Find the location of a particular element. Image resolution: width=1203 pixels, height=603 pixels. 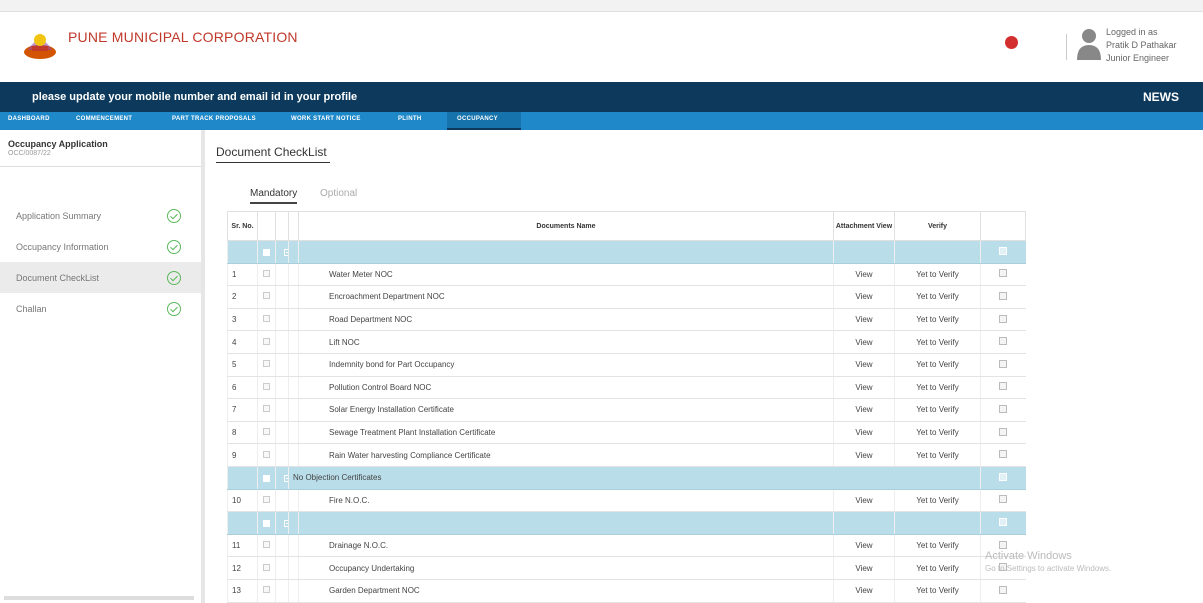

avatar is located at coordinates (1089, 43).